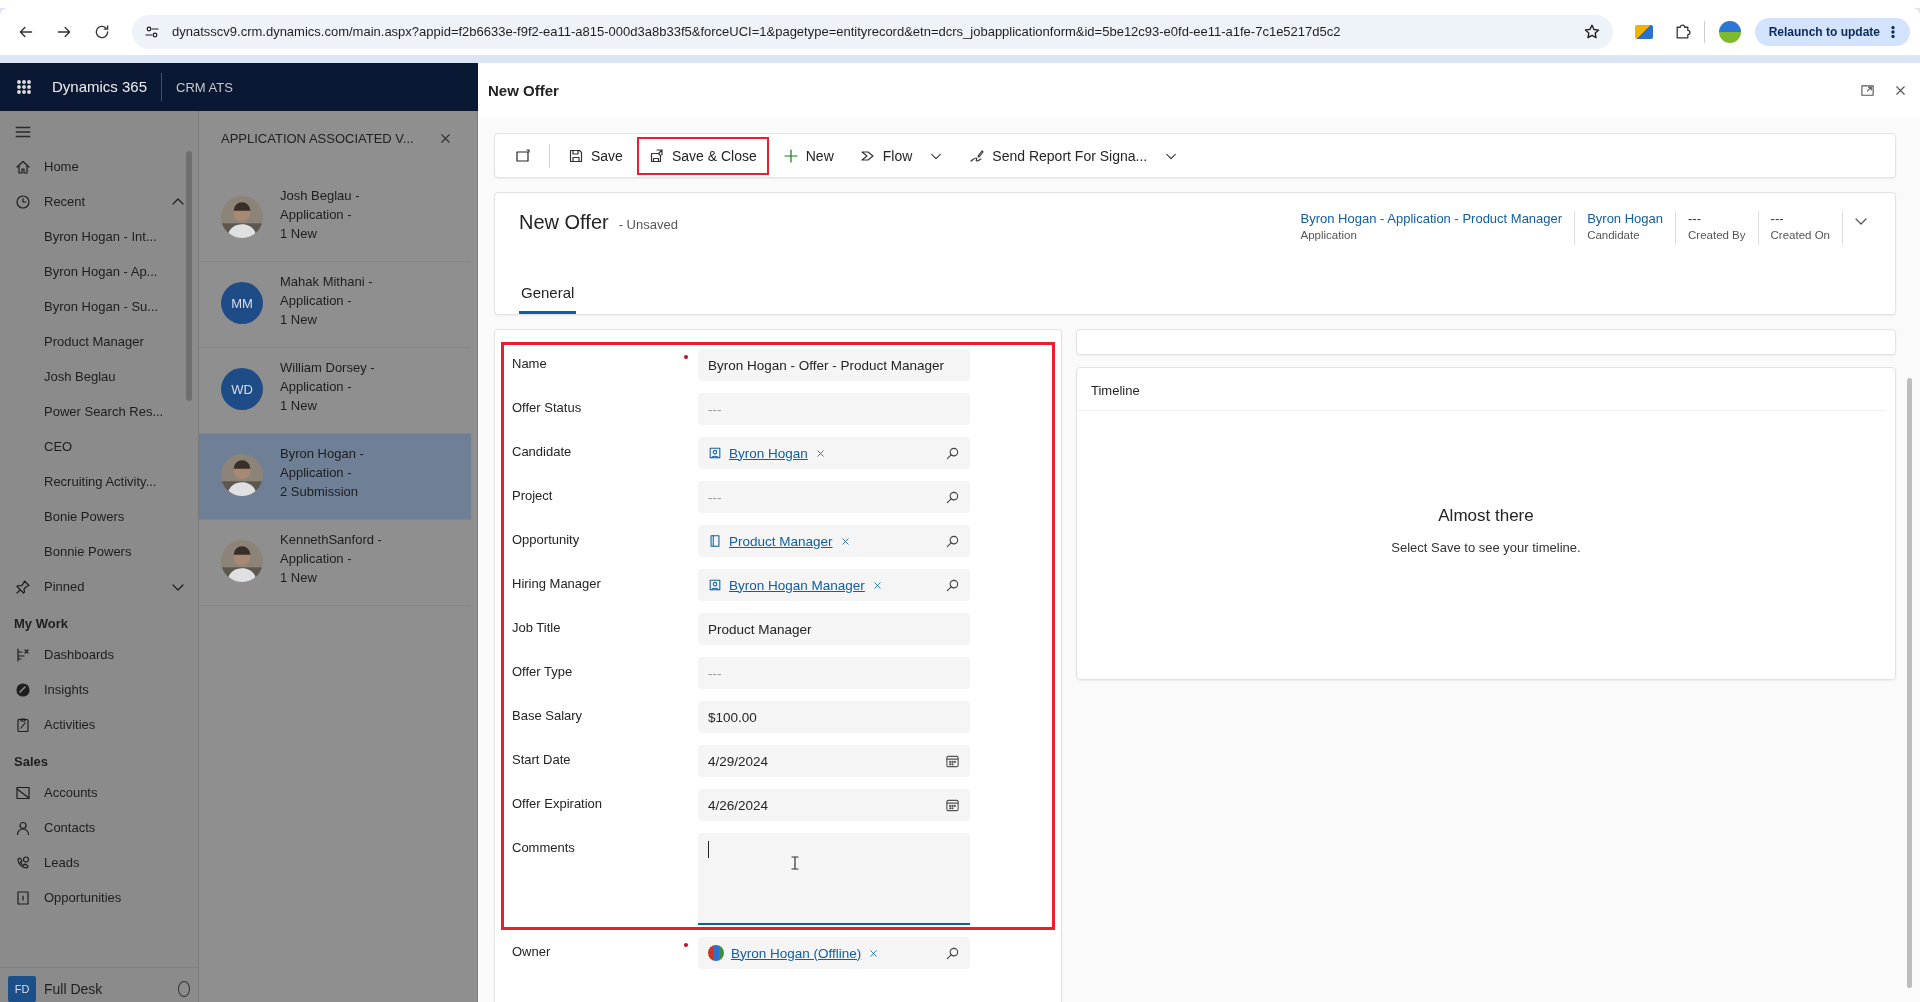 This screenshot has height=1002, width=1920. I want to click on nav-item: Activities, so click(99, 724).